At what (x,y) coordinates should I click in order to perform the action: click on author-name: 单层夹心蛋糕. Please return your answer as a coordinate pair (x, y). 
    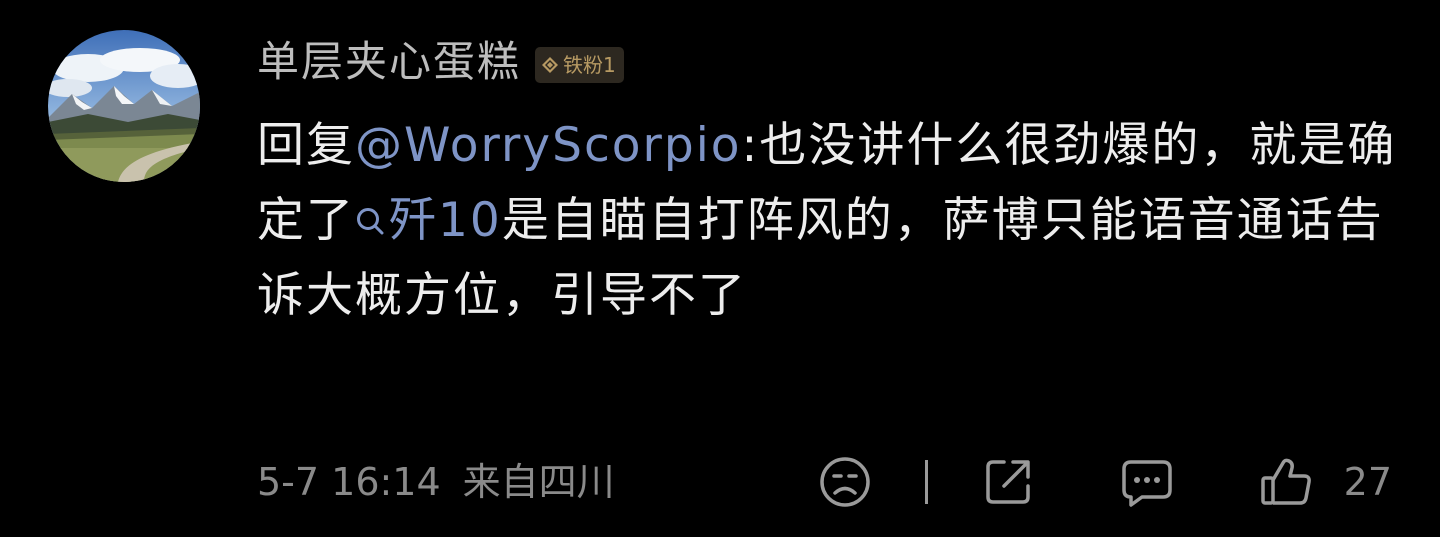
    Looking at the image, I should click on (389, 62).